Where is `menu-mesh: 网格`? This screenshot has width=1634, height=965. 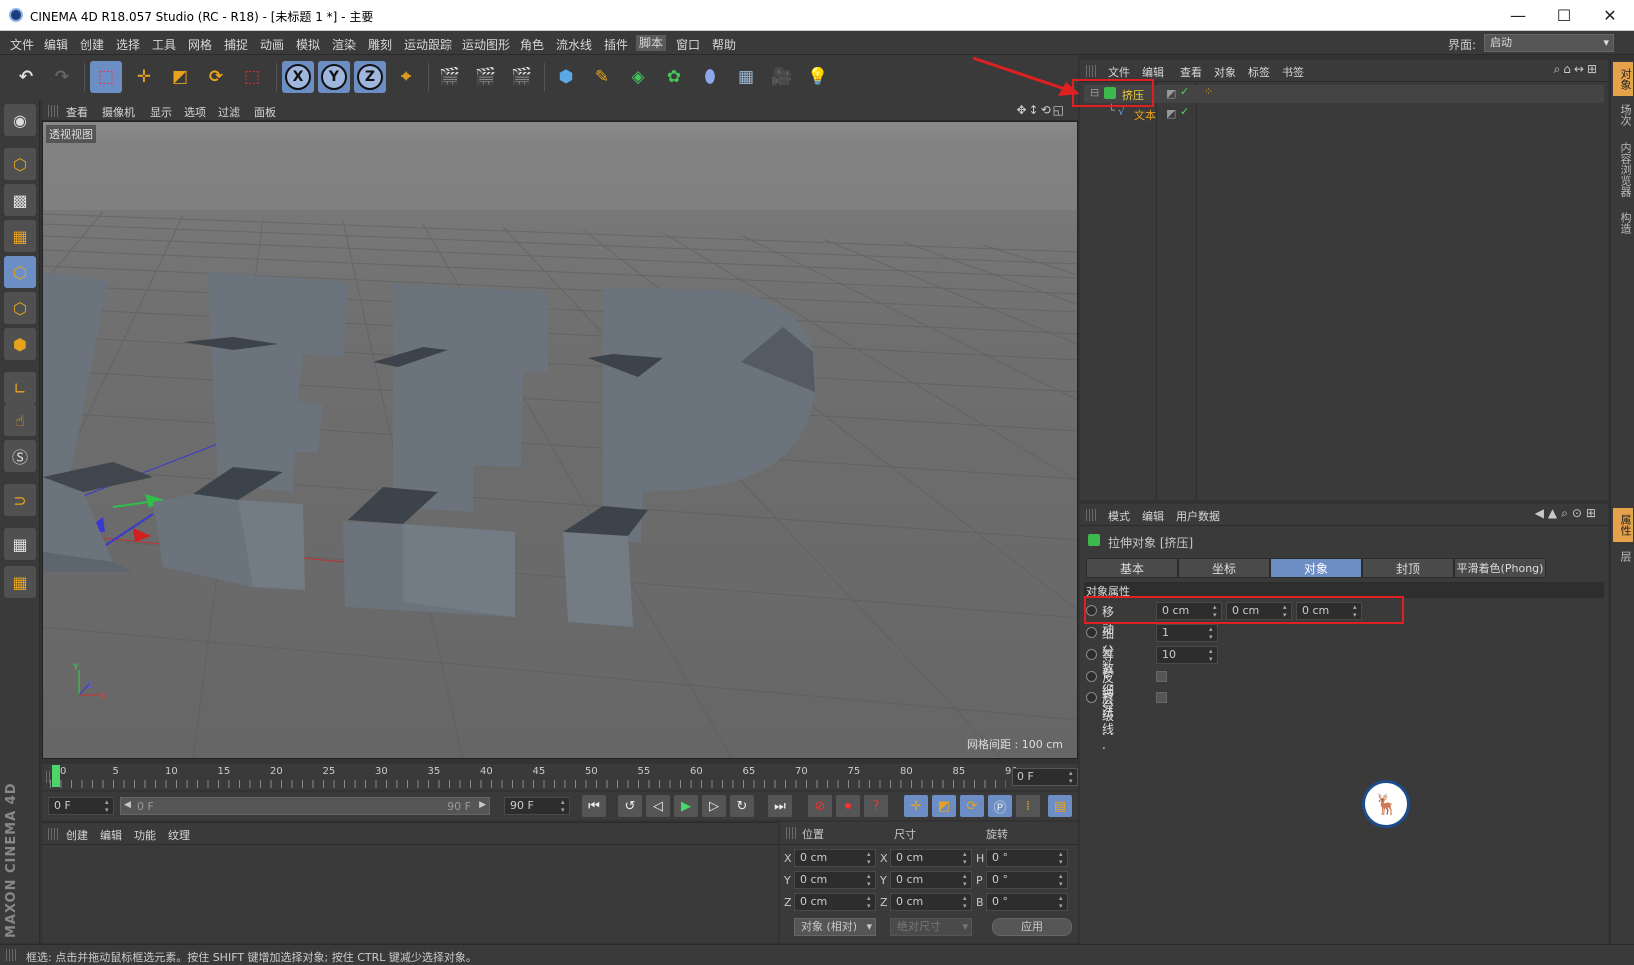
menu-mesh: 网格 is located at coordinates (200, 44).